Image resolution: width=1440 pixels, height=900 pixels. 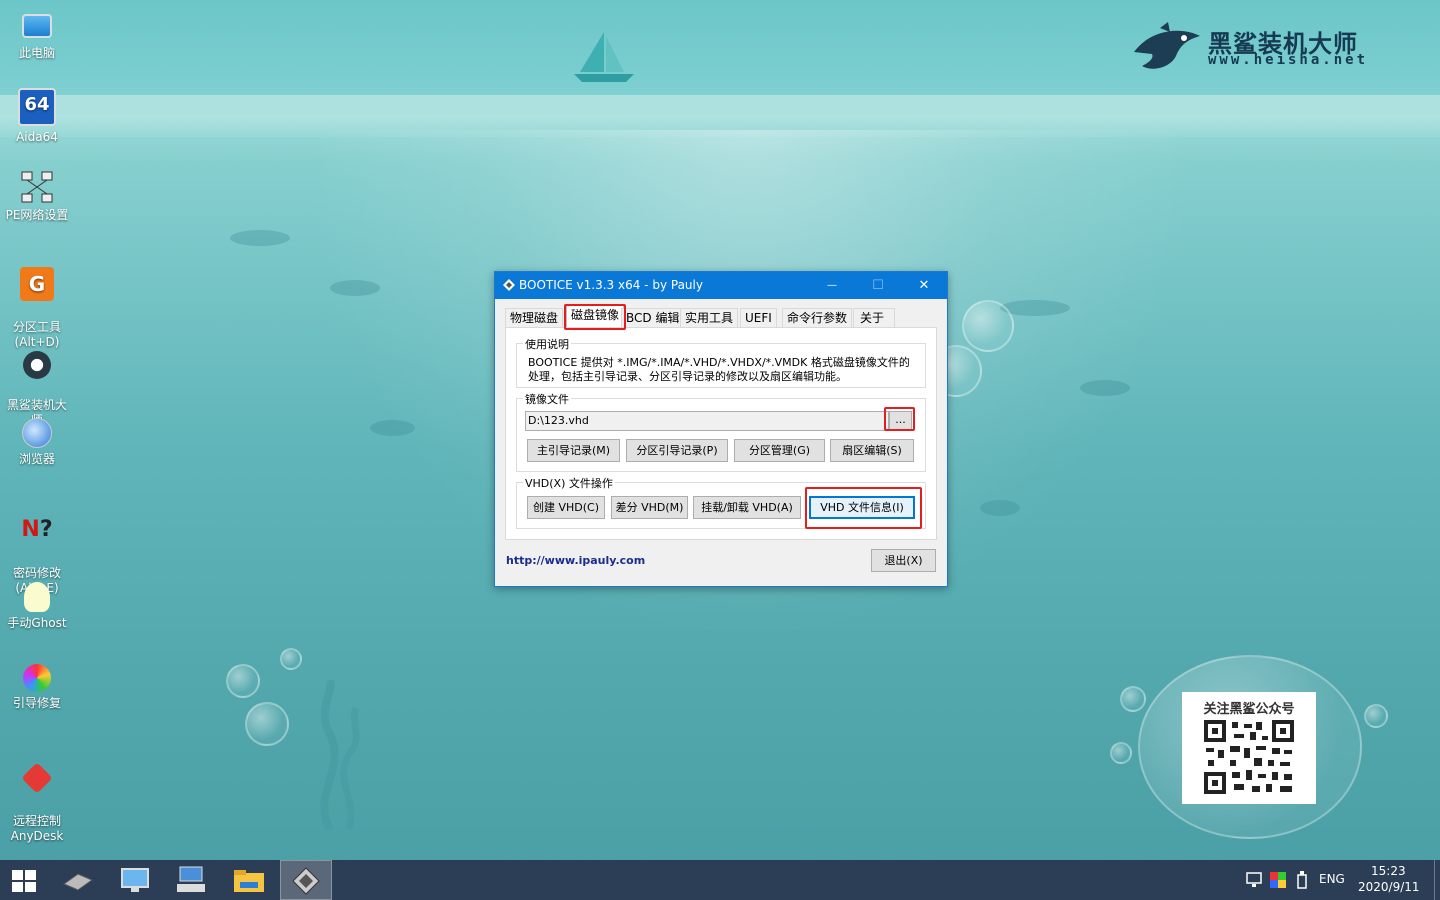 What do you see at coordinates (720, 880) in the screenshot?
I see `taskbar: ENG 15:23 2020/9/11` at bounding box center [720, 880].